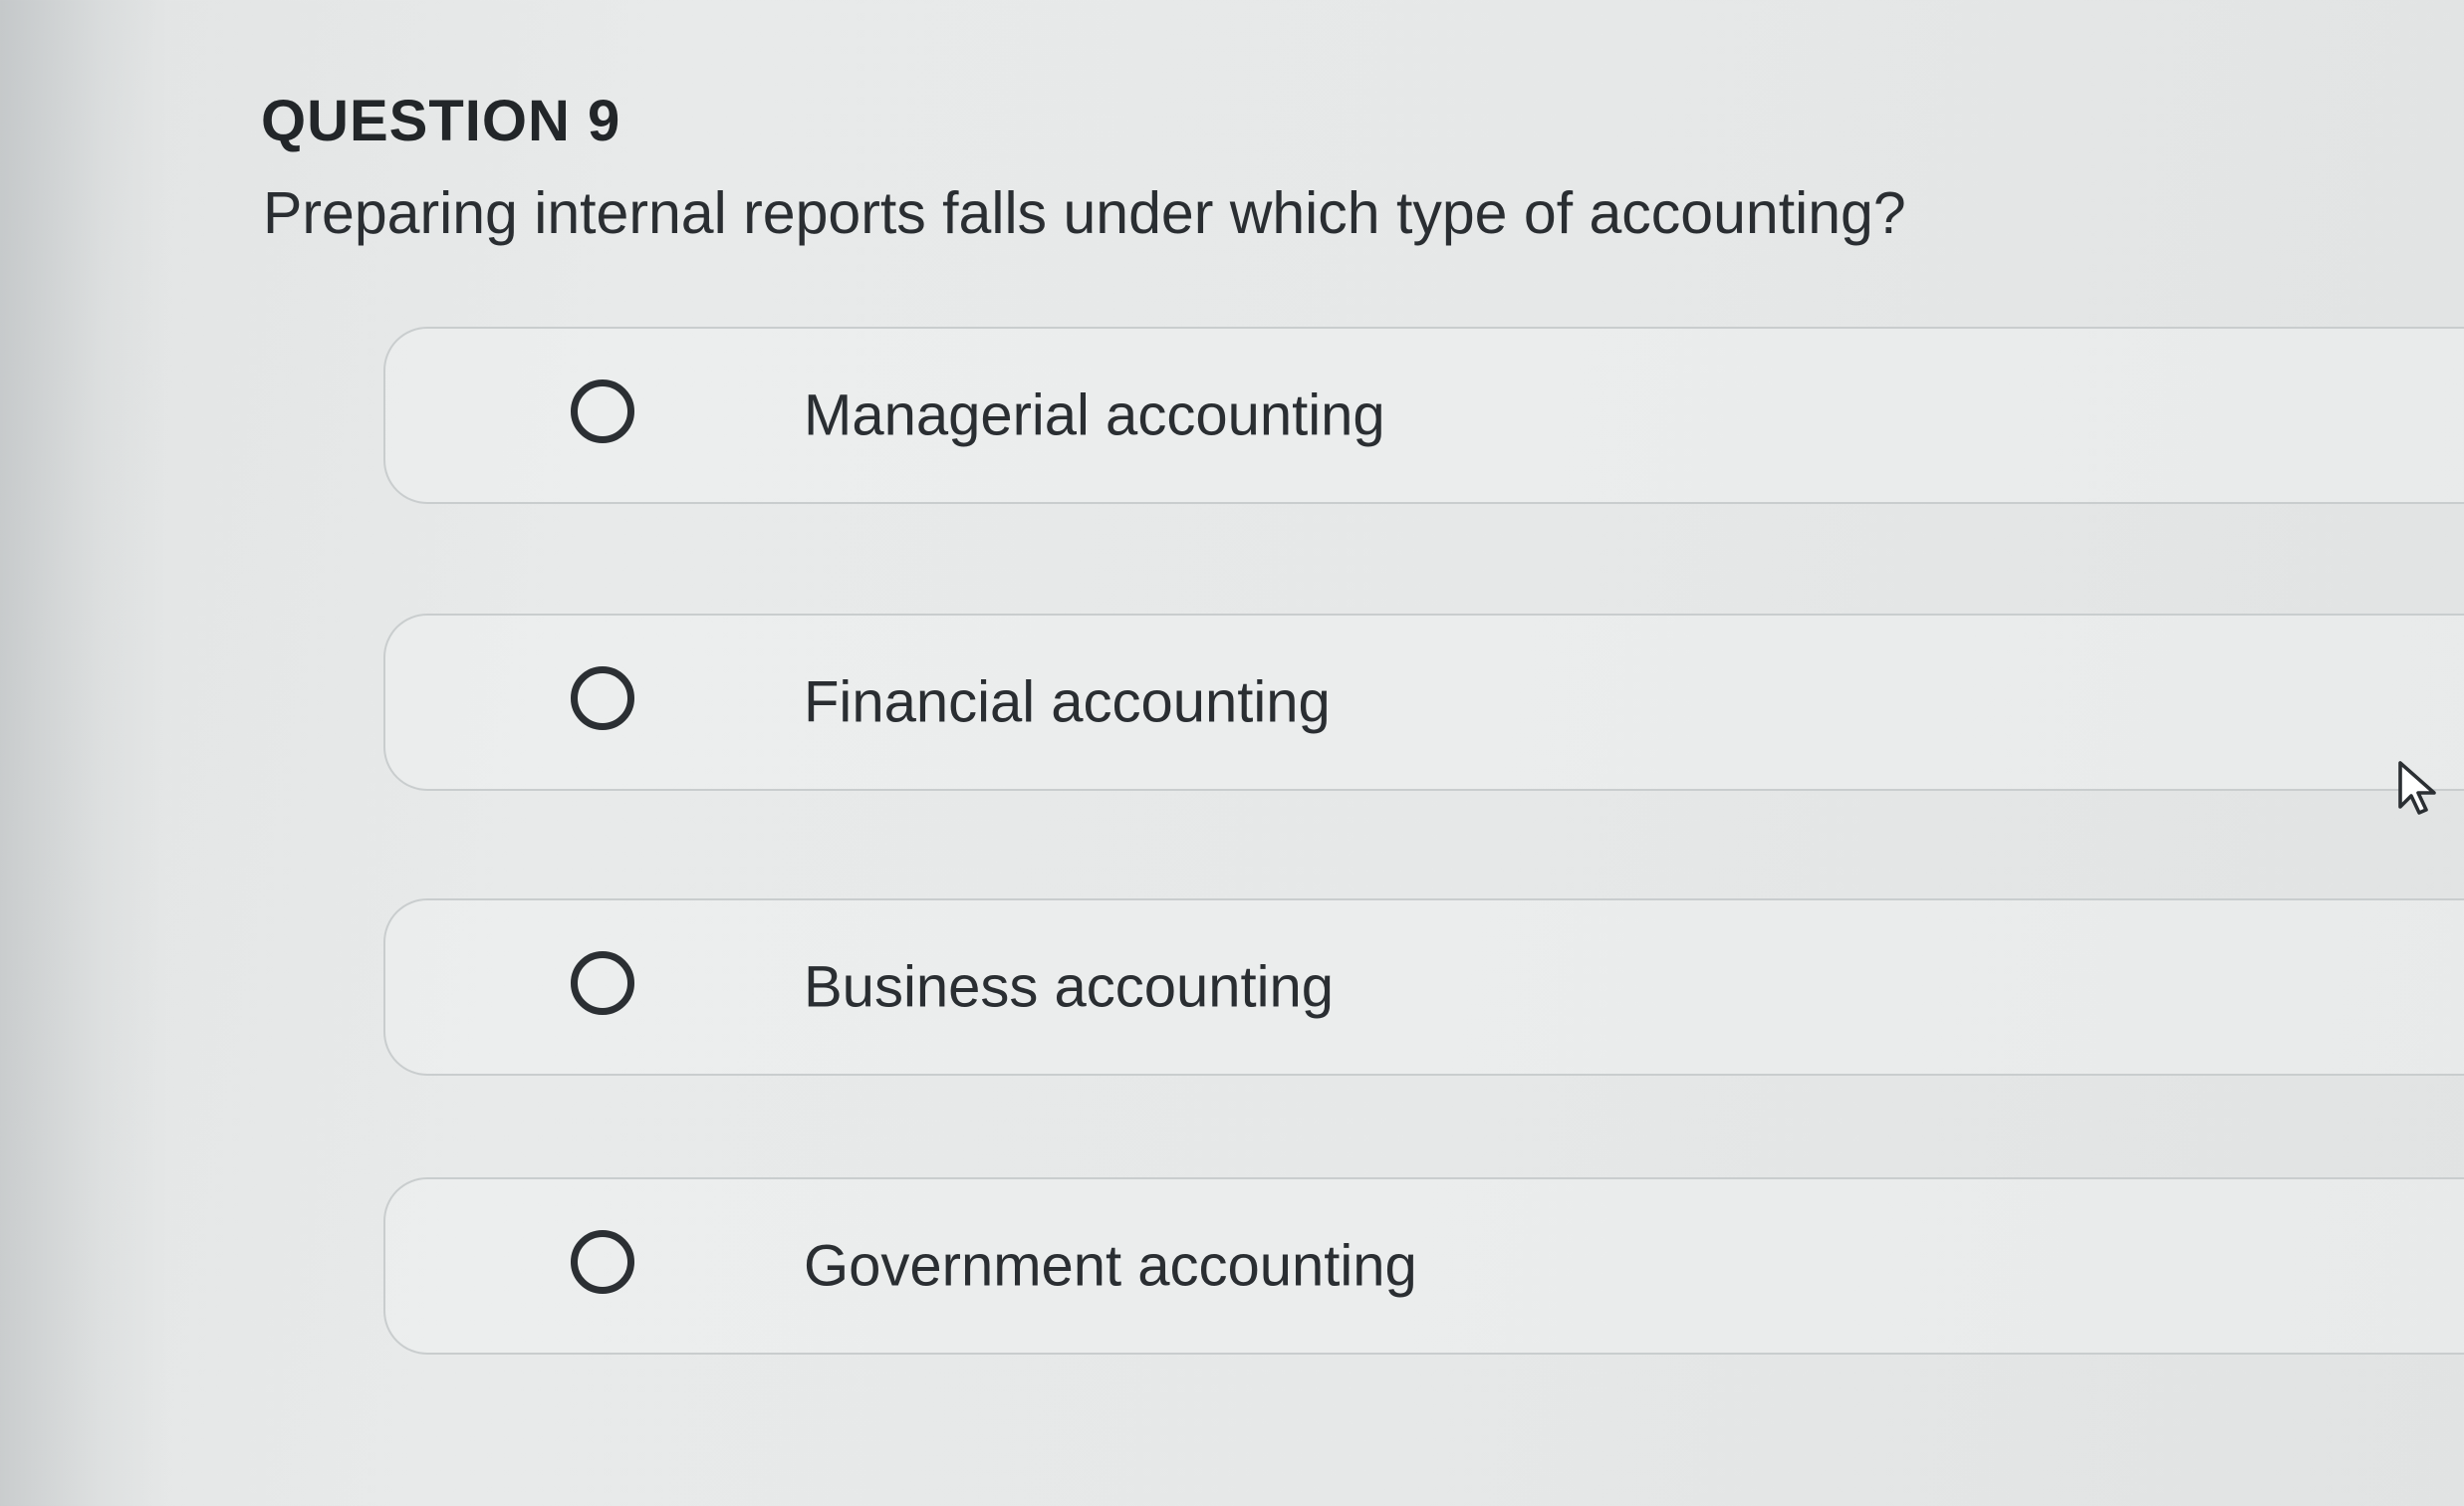  I want to click on answer-option-label: Financial accounting, so click(1067, 702).